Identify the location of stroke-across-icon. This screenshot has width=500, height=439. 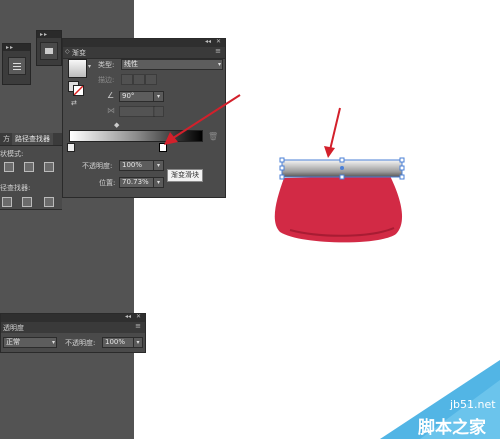
(151, 79).